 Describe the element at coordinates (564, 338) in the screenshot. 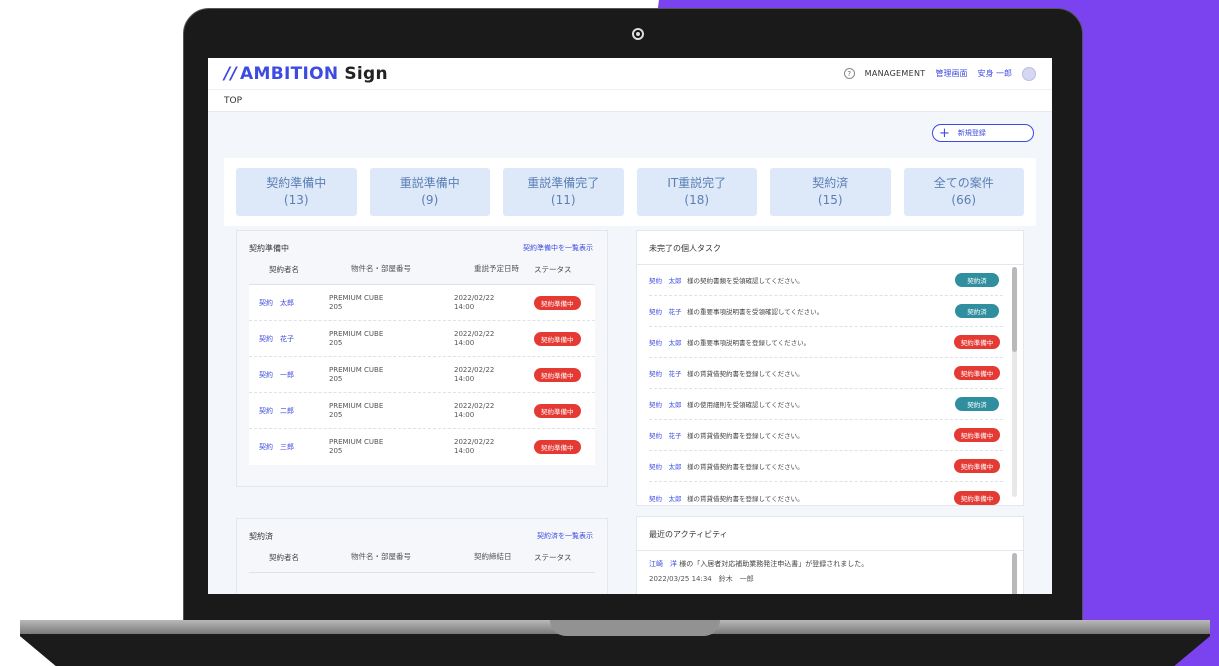

I see `status-cell: 契約準備中` at that location.